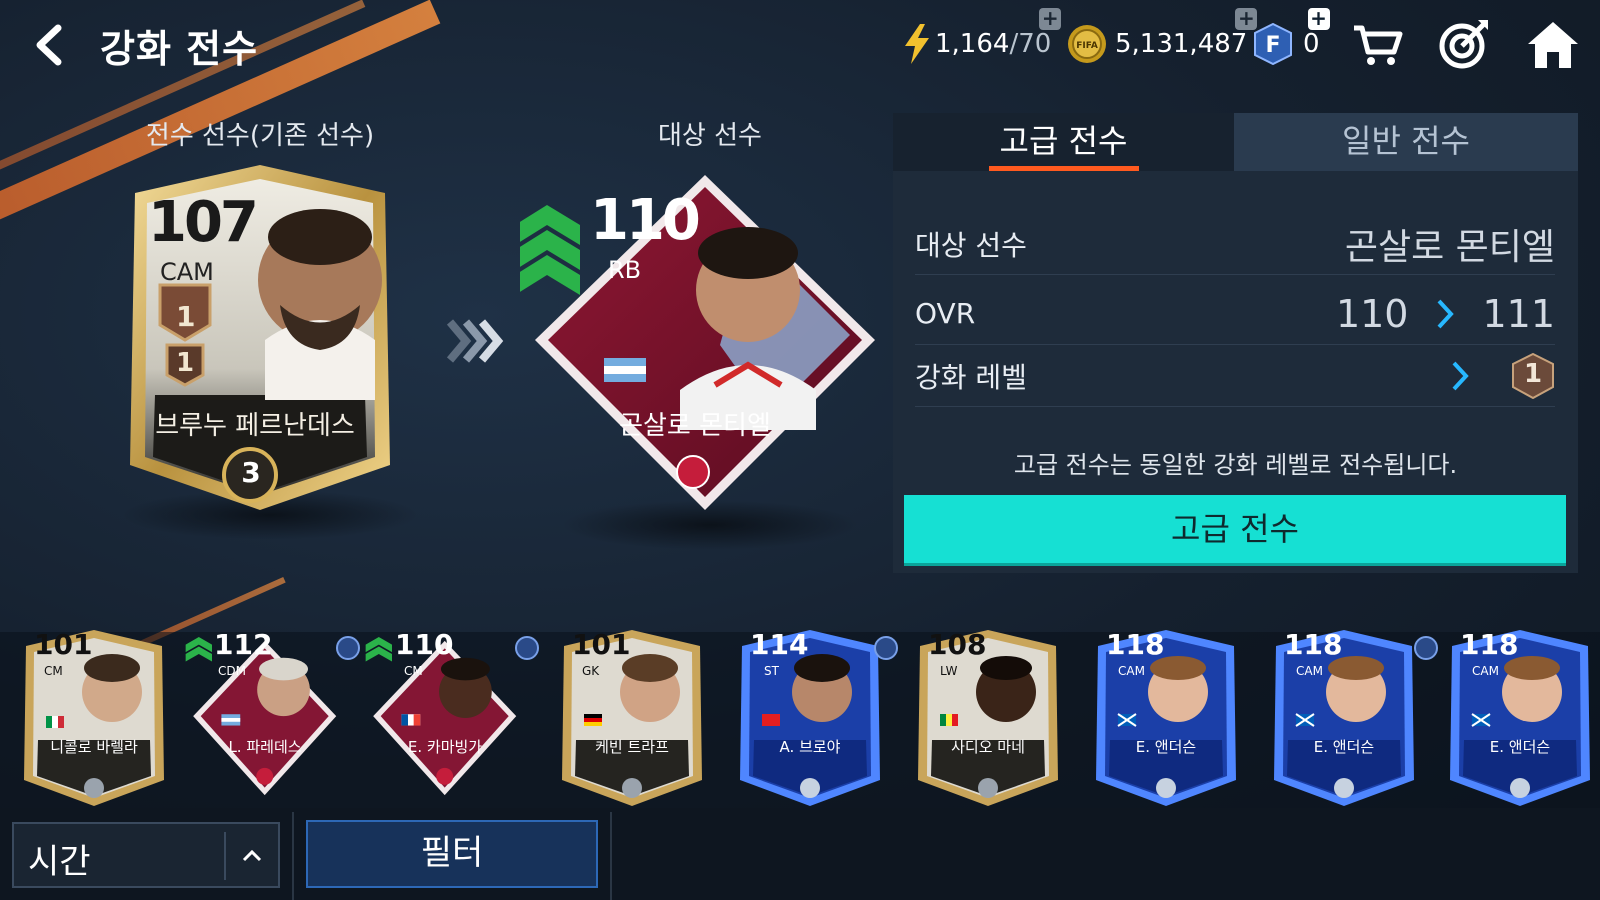  I want to click on svg-text: FIFA, so click(1087, 46).